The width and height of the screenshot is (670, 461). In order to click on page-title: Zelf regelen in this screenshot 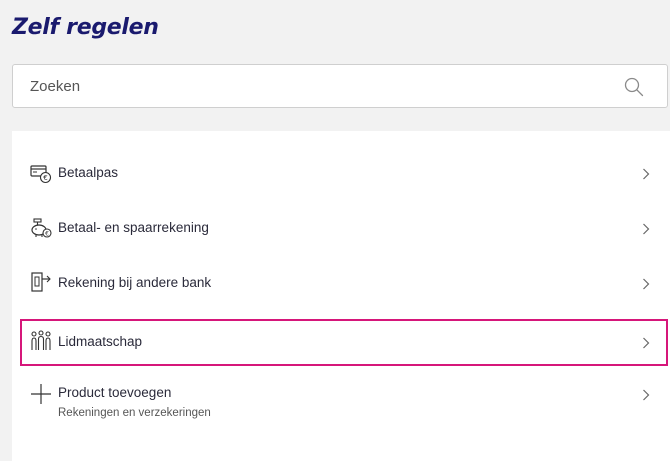, I will do `click(85, 27)`.